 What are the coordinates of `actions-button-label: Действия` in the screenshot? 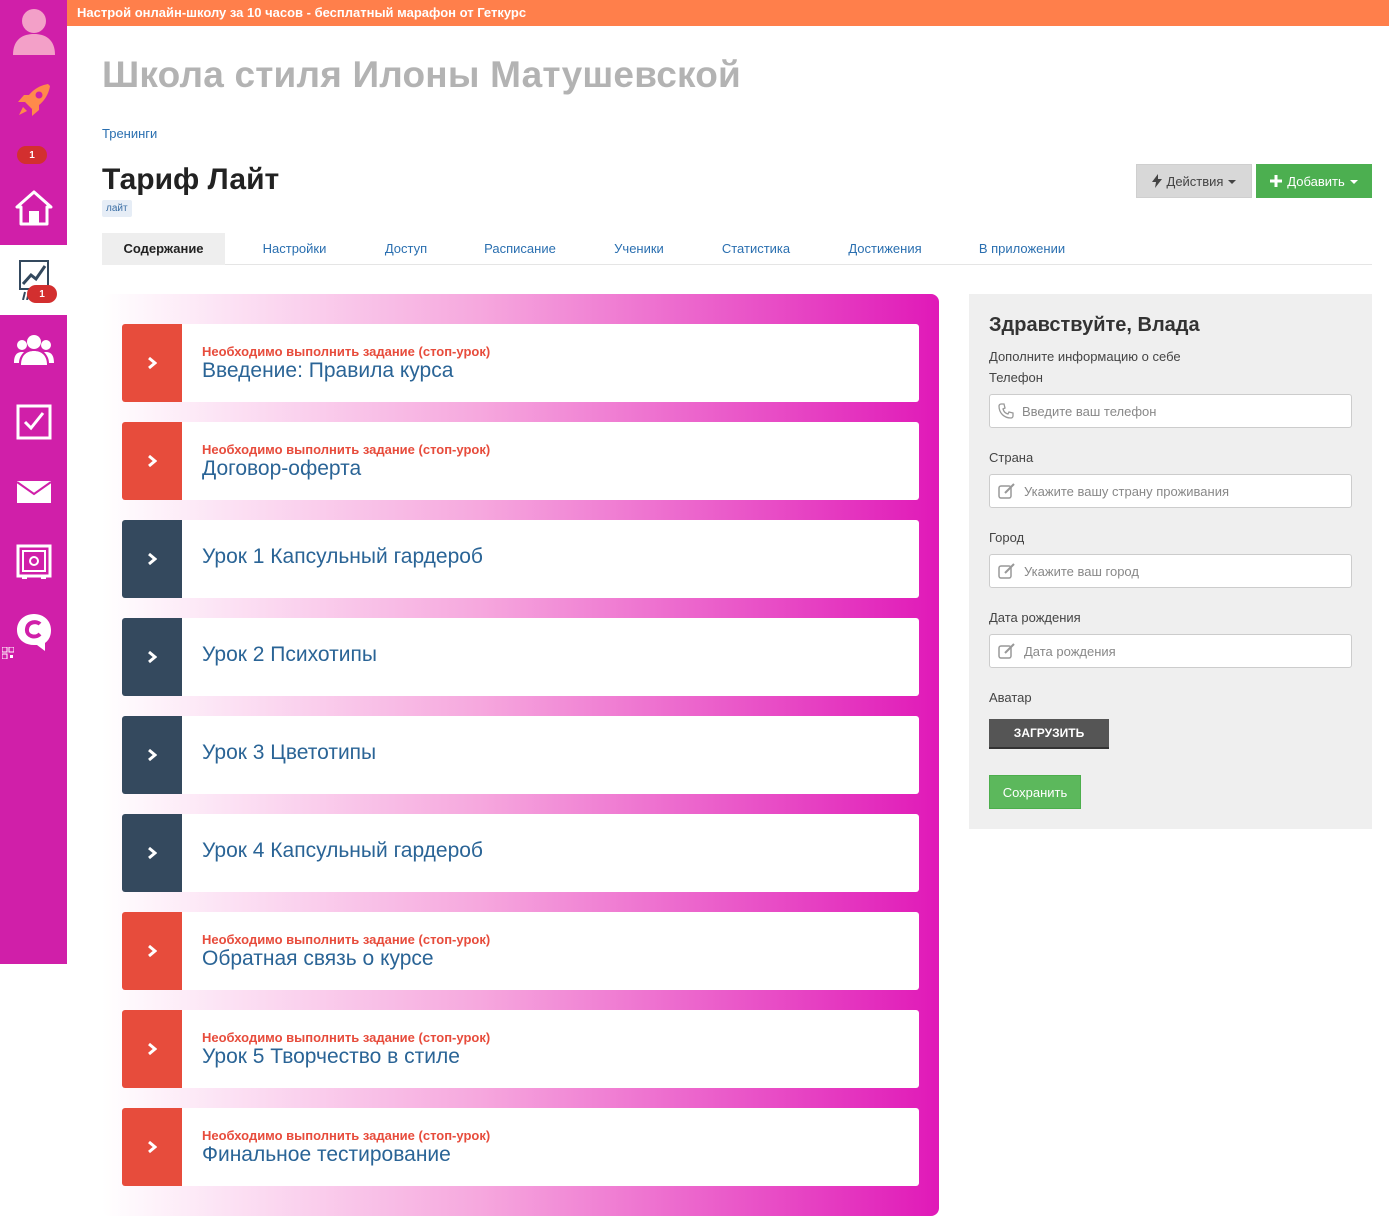 It's located at (1195, 181).